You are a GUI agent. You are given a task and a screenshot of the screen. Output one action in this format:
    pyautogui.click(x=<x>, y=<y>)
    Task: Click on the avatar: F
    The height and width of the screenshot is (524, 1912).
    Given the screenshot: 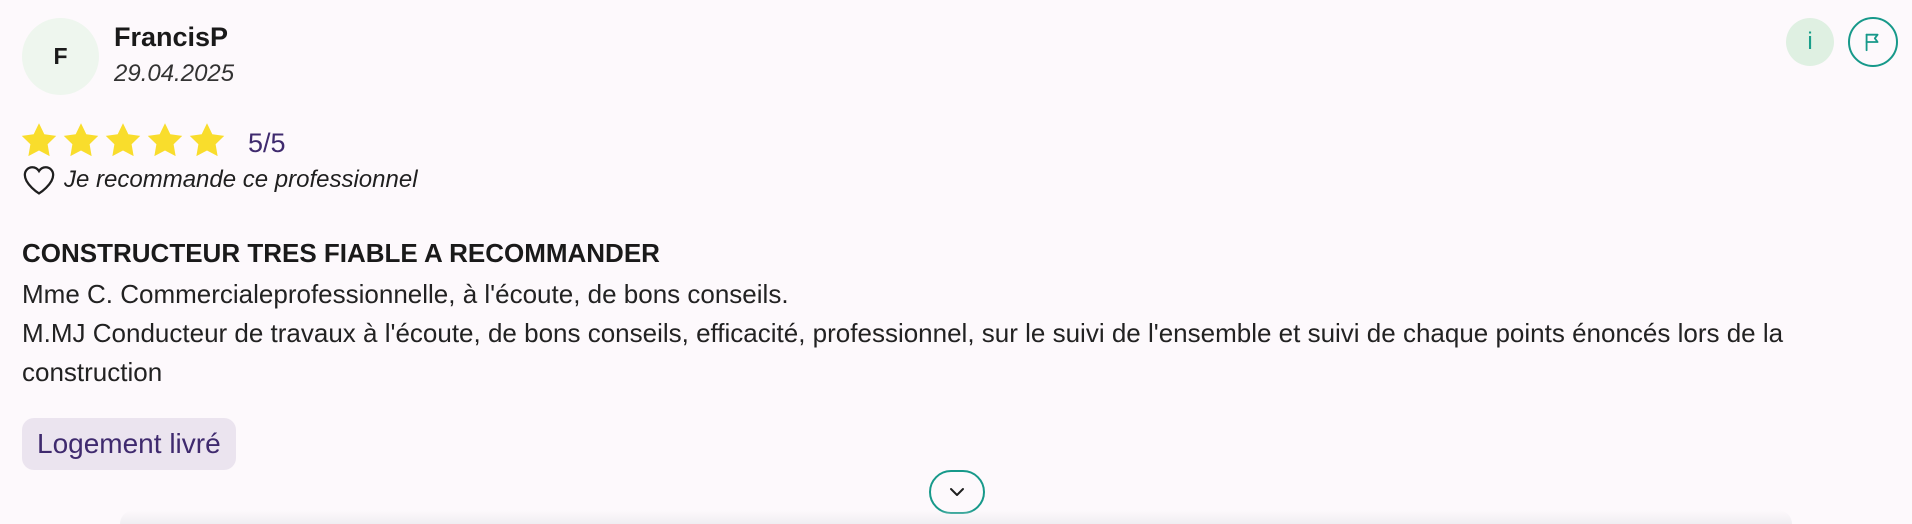 What is the action you would take?
    pyautogui.click(x=60, y=56)
    